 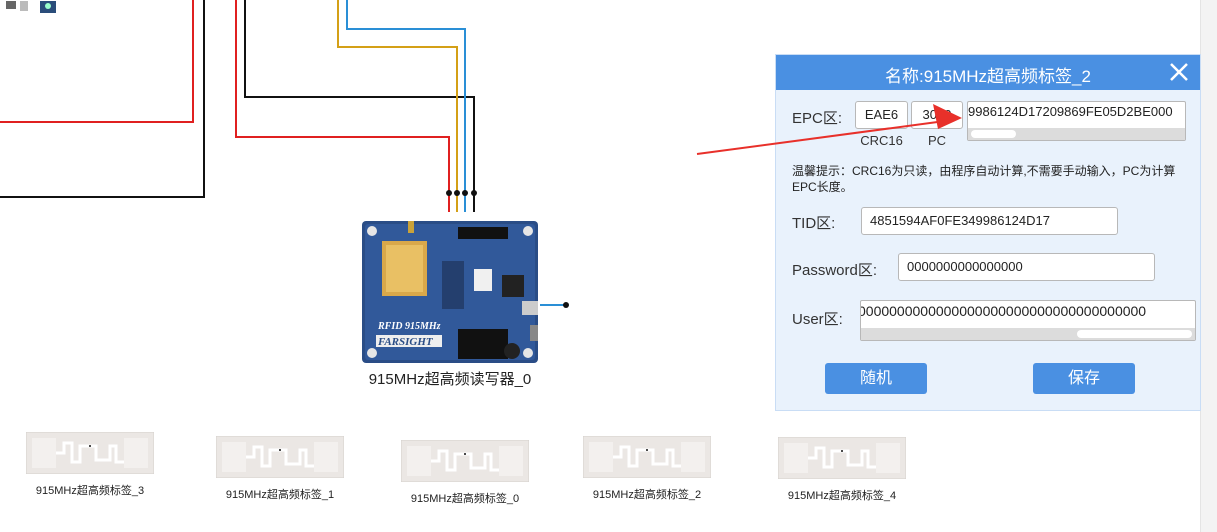 I want to click on reader-board-icon: RFID 915MHz FARSIGHT, so click(x=450, y=292).